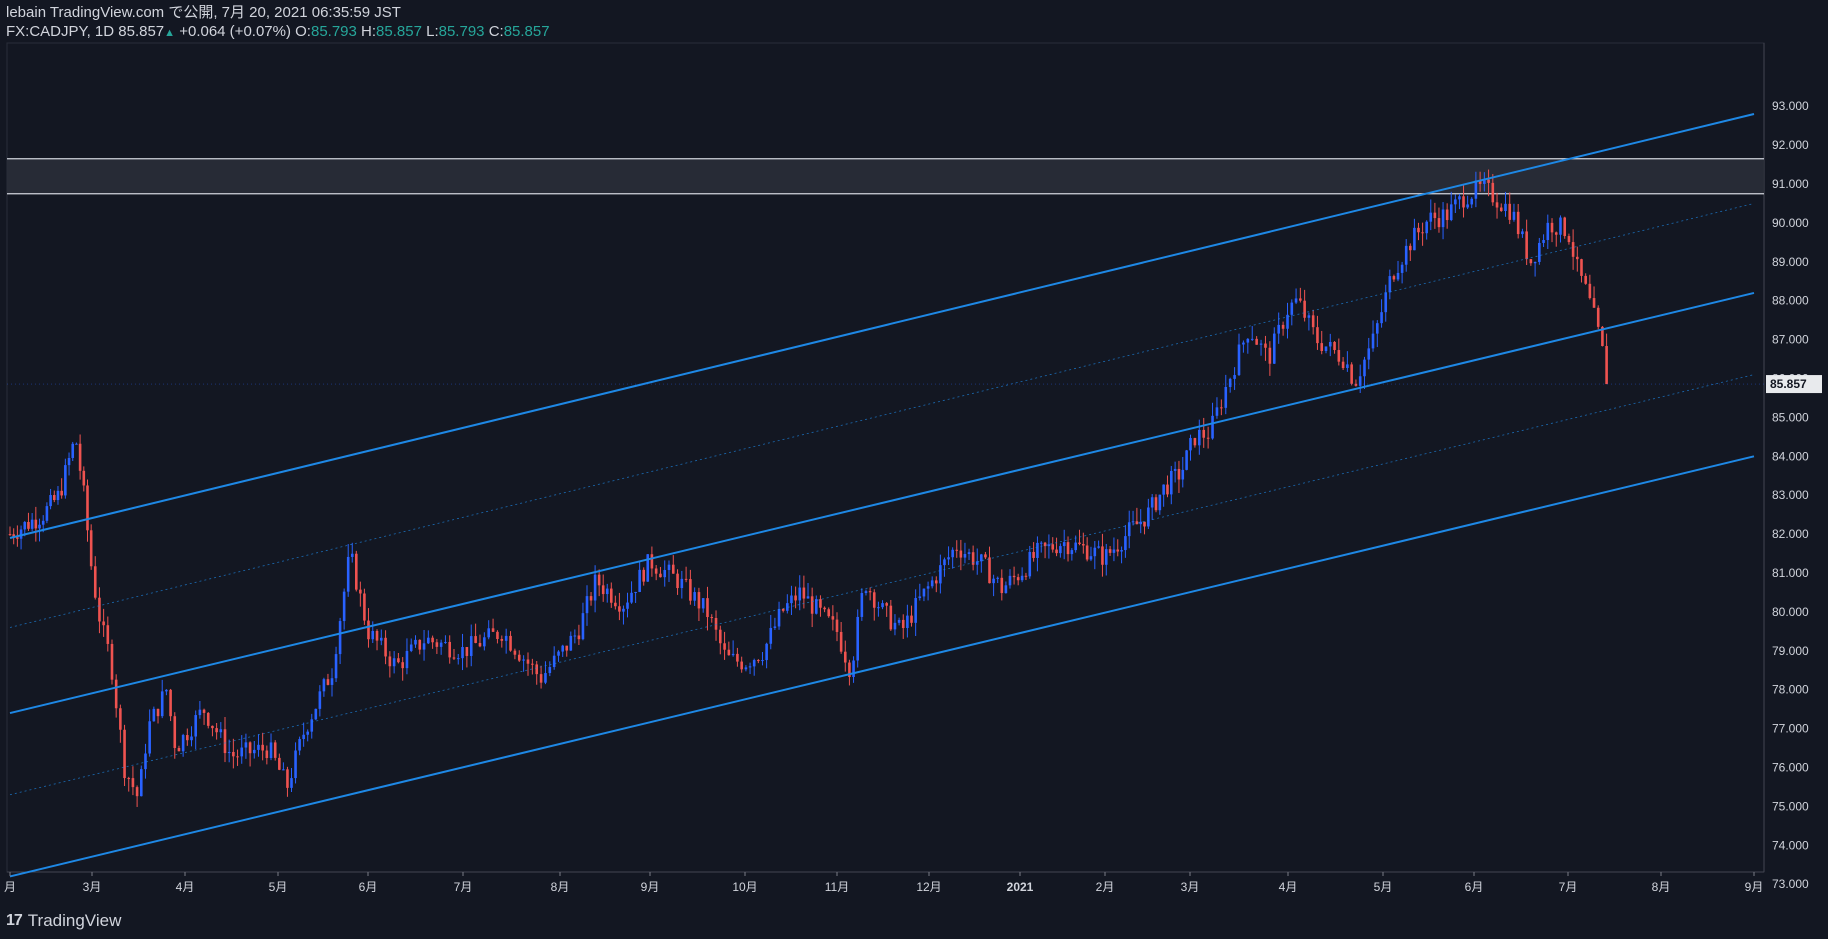  Describe the element at coordinates (1568, 887) in the screenshot. I see `time-tick-label: 7月` at that location.